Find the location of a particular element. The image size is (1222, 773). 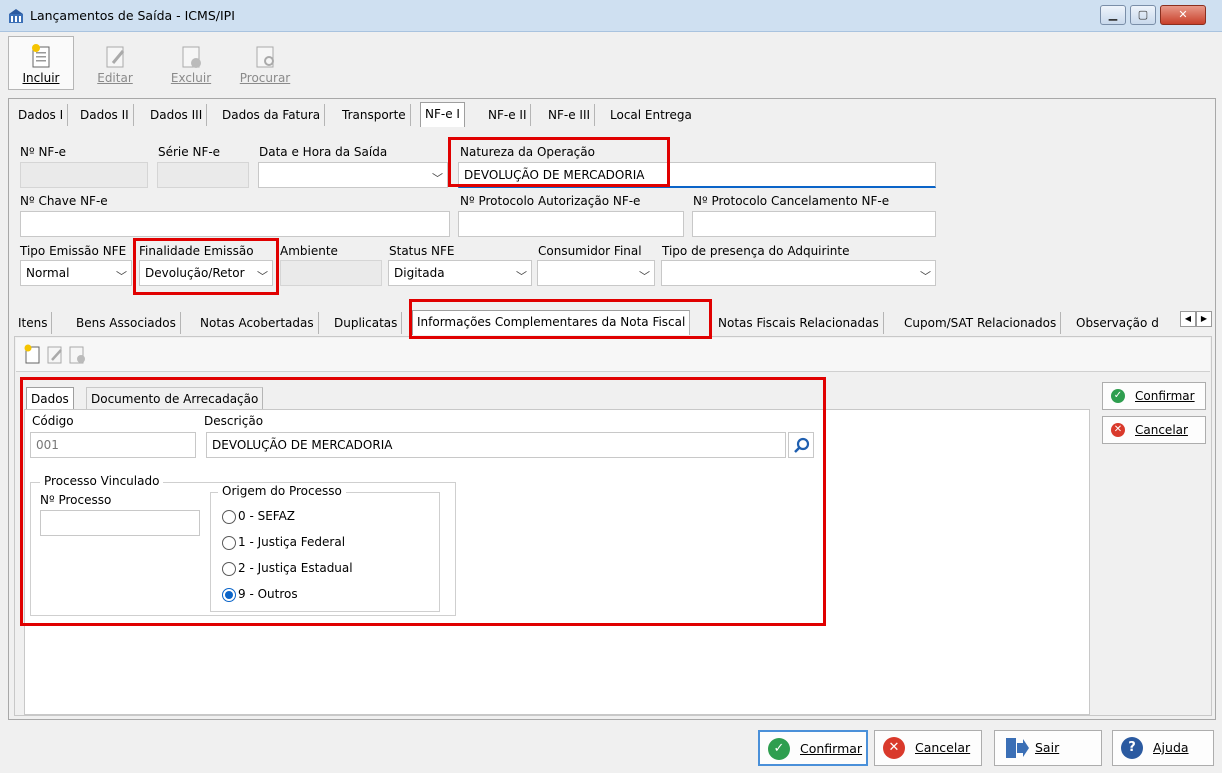

procurar-button: Procurar is located at coordinates (265, 63).